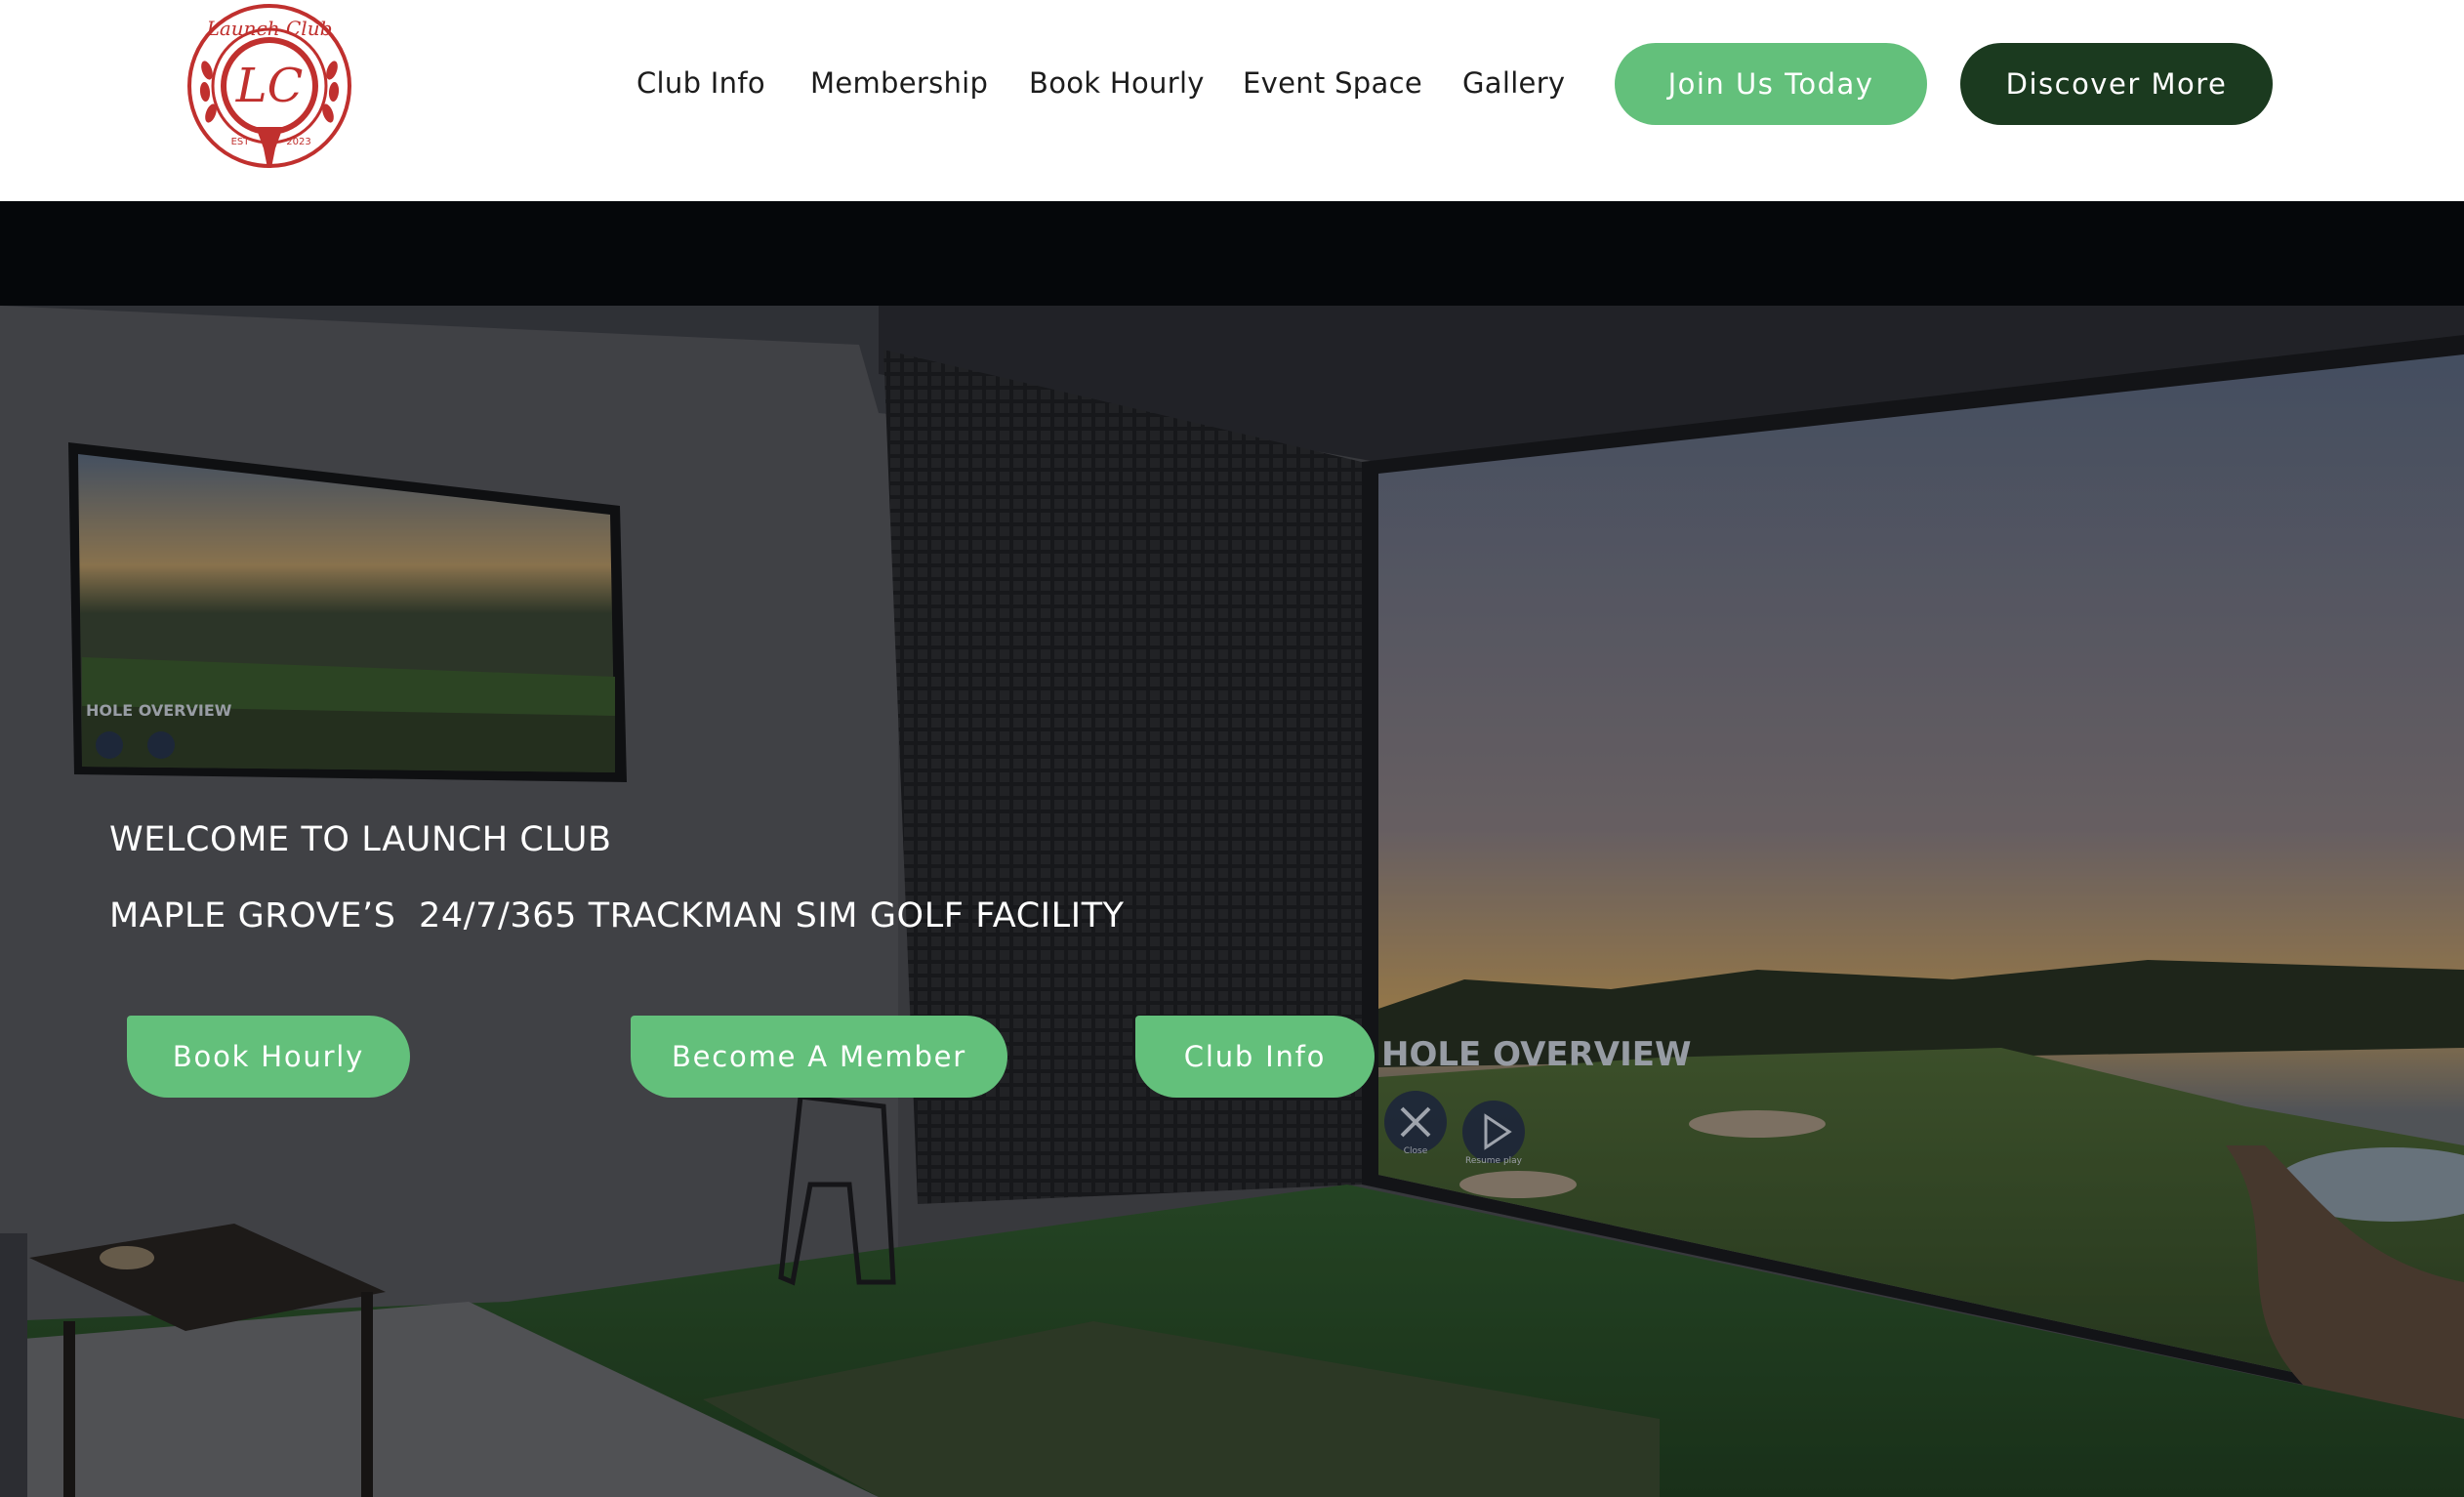  What do you see at coordinates (360, 839) in the screenshot?
I see `hero-welcome-heading: WELCOME TO LAUNCH CLUB` at bounding box center [360, 839].